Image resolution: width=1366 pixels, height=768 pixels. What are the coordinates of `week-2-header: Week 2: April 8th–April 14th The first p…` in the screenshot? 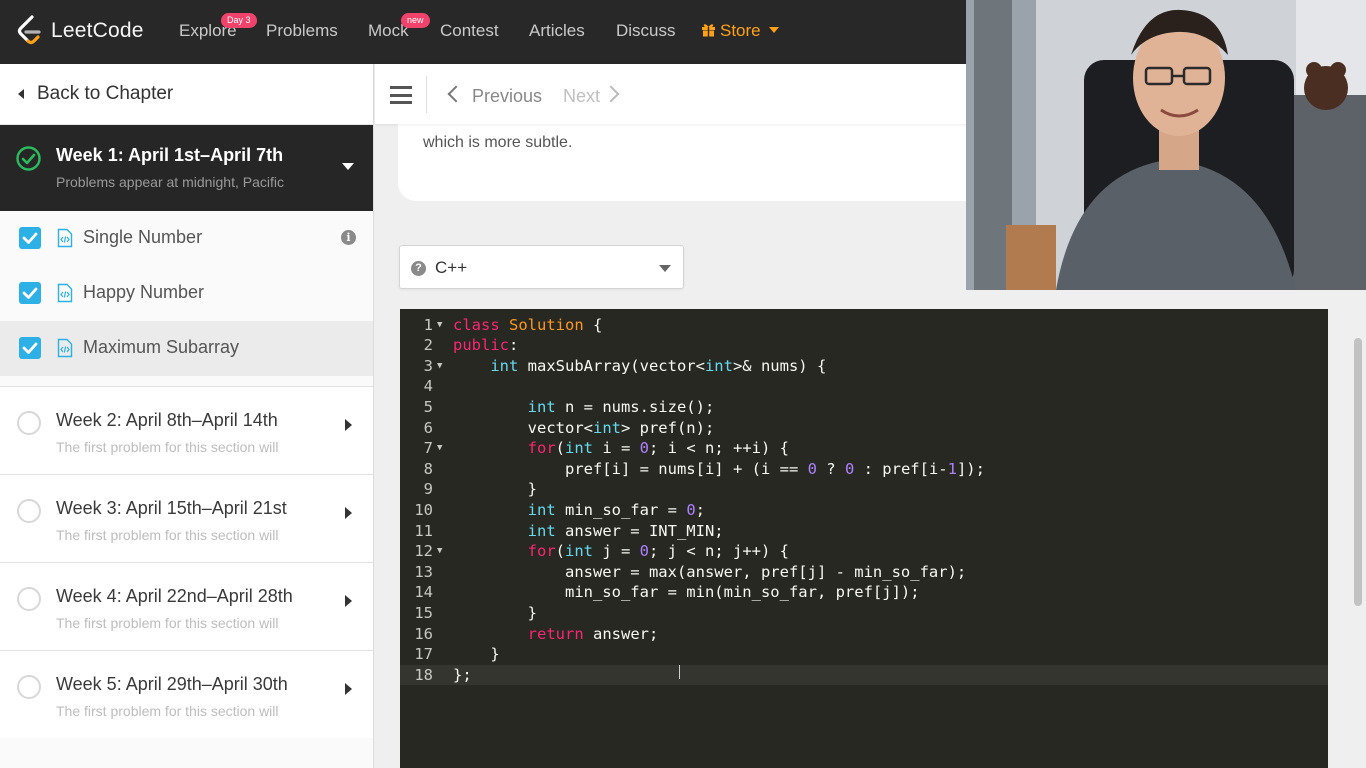 It's located at (186, 430).